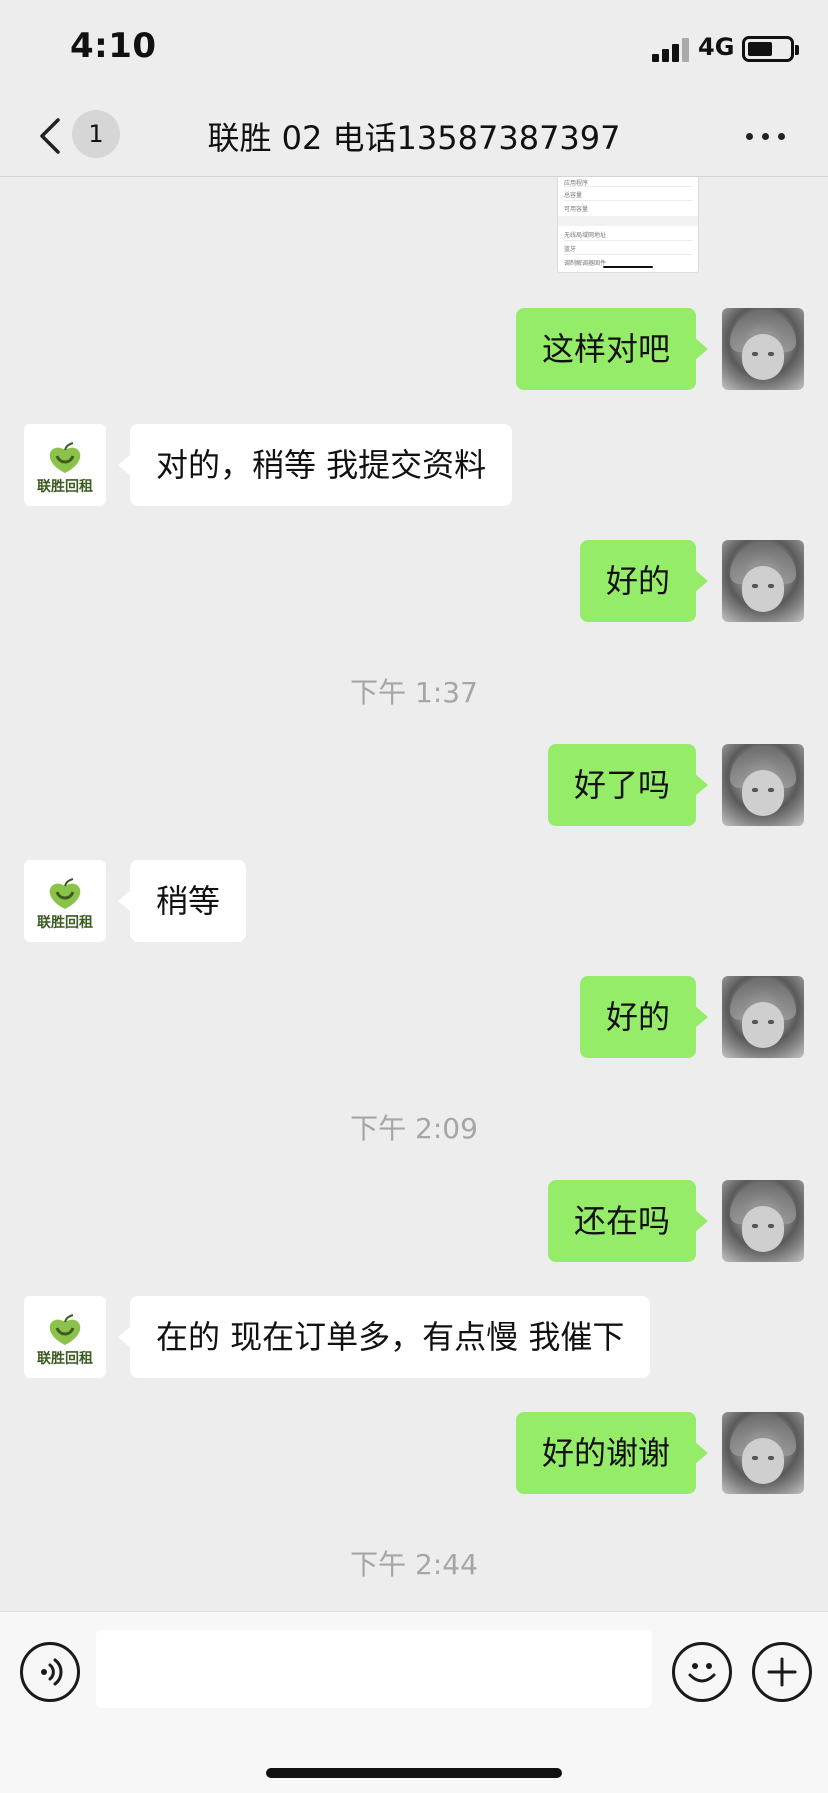 The height and width of the screenshot is (1793, 828). Describe the element at coordinates (414, 1773) in the screenshot. I see `home-indicator` at that location.